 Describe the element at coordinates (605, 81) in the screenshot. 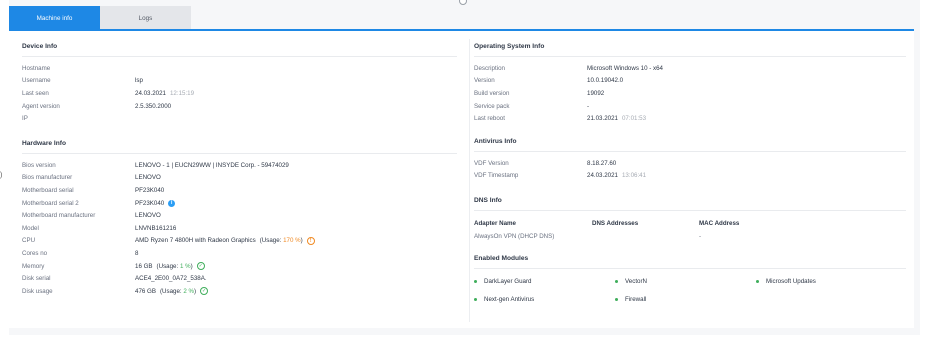

I see `field-value: 10.0.19042.0` at that location.